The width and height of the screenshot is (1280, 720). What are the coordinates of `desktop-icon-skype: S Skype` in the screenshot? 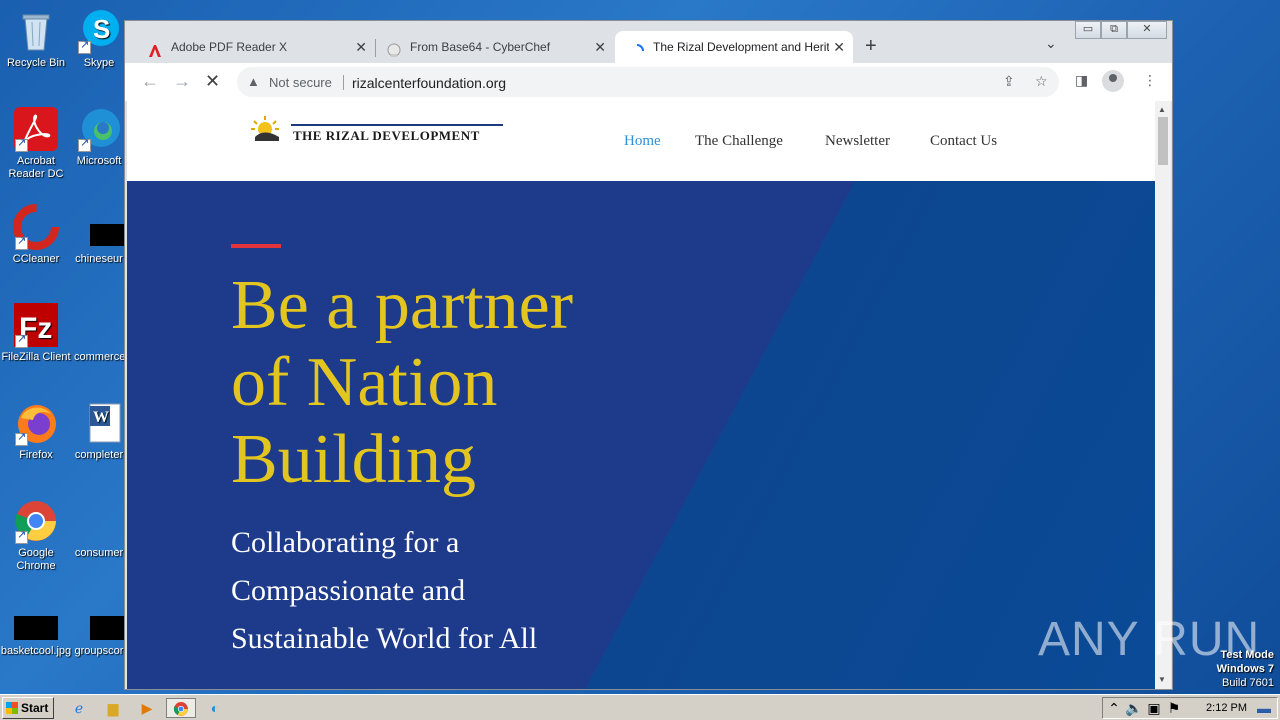 It's located at (99, 39).